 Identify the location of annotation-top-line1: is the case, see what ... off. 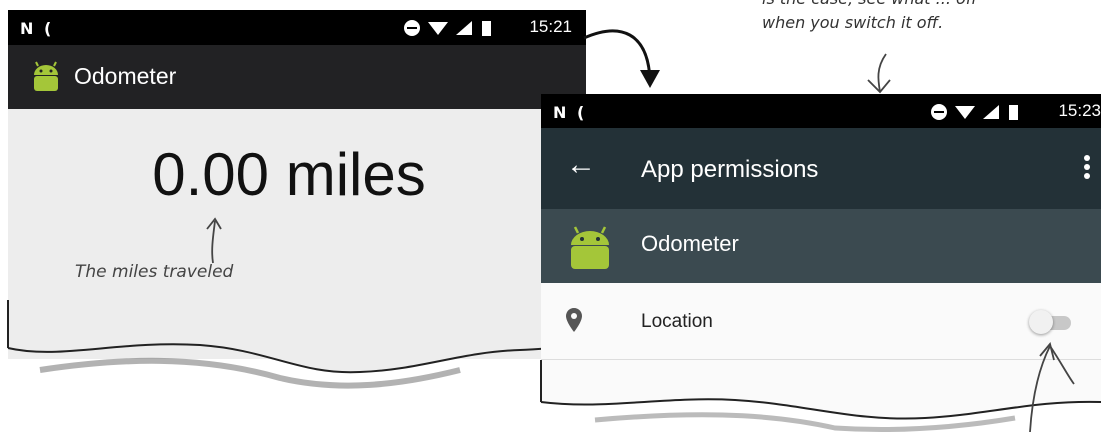
(869, 5).